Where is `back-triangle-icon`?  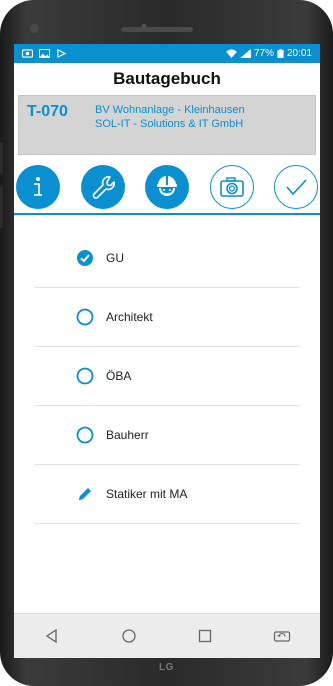 back-triangle-icon is located at coordinates (51, 636).